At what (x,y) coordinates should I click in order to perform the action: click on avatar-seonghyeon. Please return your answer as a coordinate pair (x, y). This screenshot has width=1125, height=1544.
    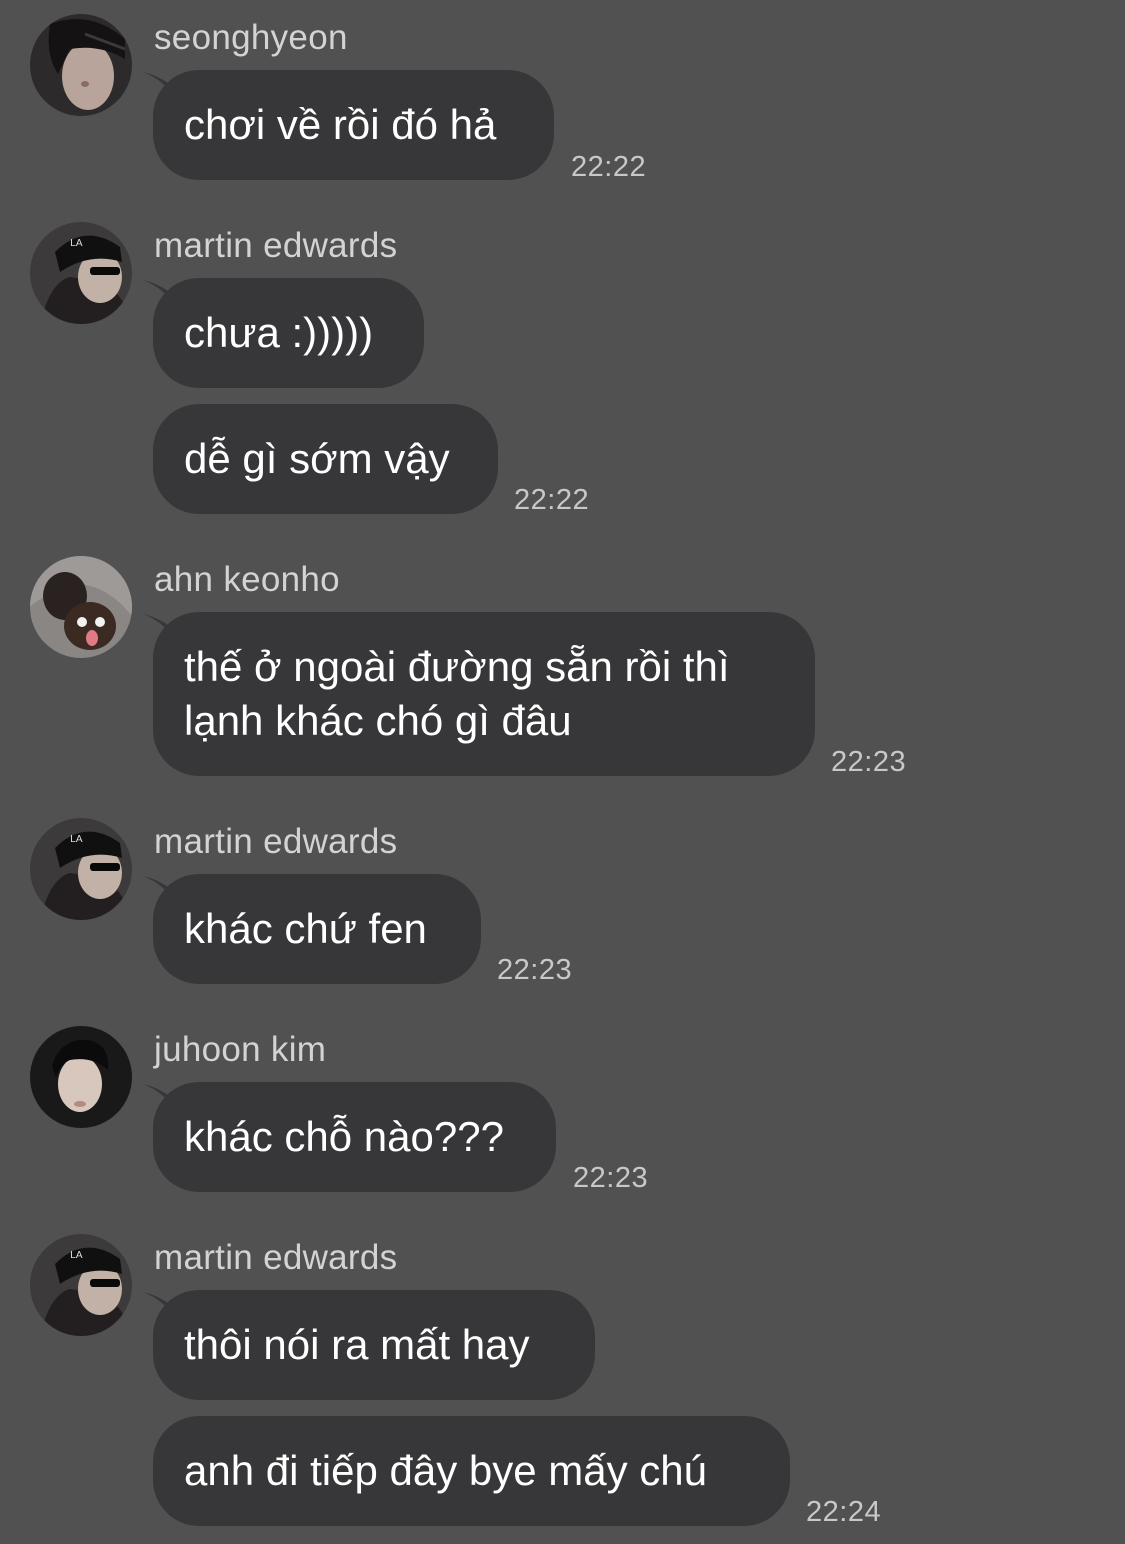
    Looking at the image, I should click on (81, 65).